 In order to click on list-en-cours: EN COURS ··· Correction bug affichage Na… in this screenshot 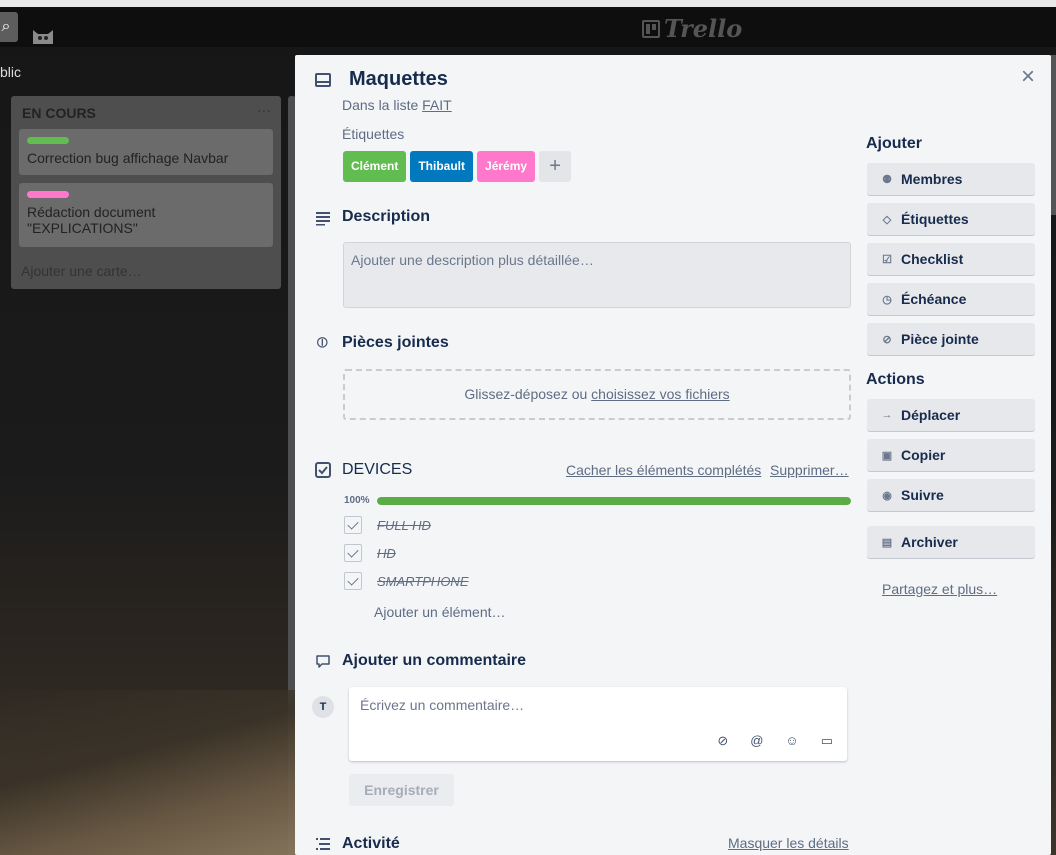, I will do `click(146, 192)`.